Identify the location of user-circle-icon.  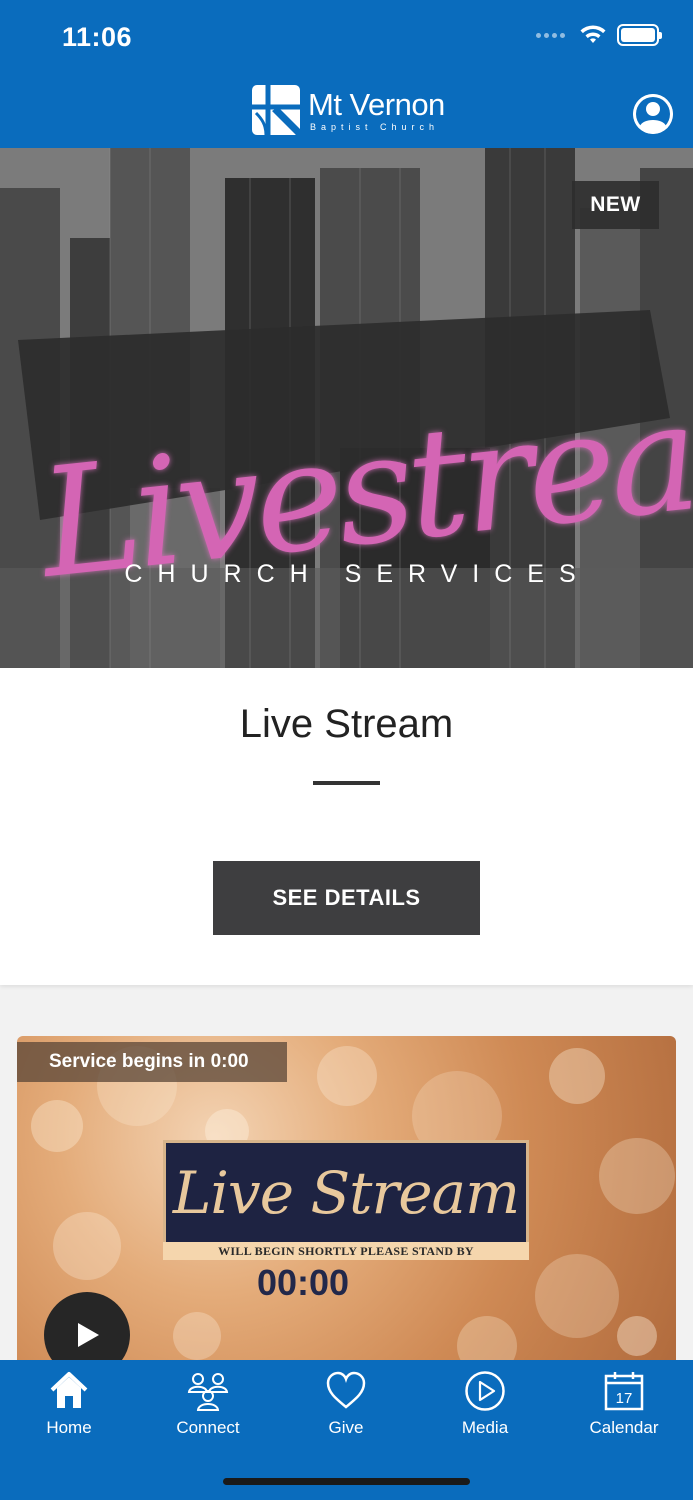
(653, 114).